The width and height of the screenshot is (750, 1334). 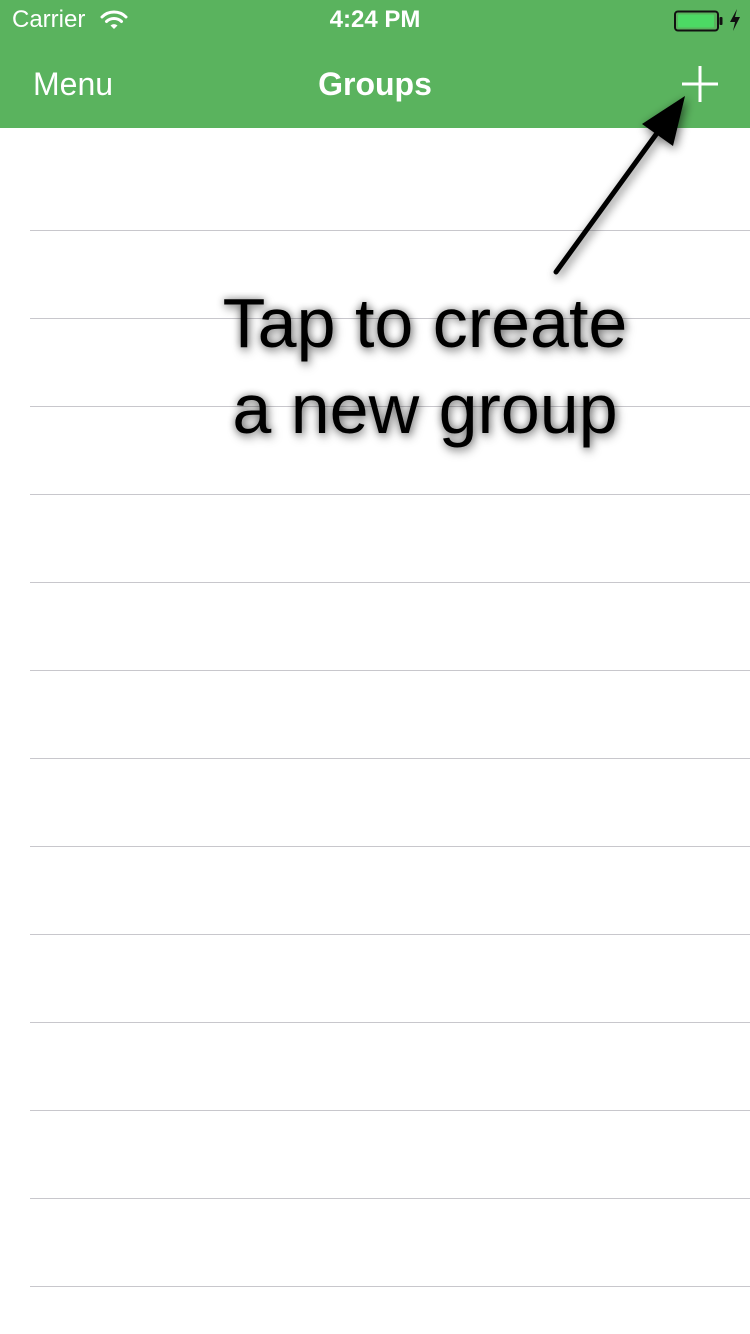 I want to click on status-time: 4:24 PM, so click(x=375, y=19).